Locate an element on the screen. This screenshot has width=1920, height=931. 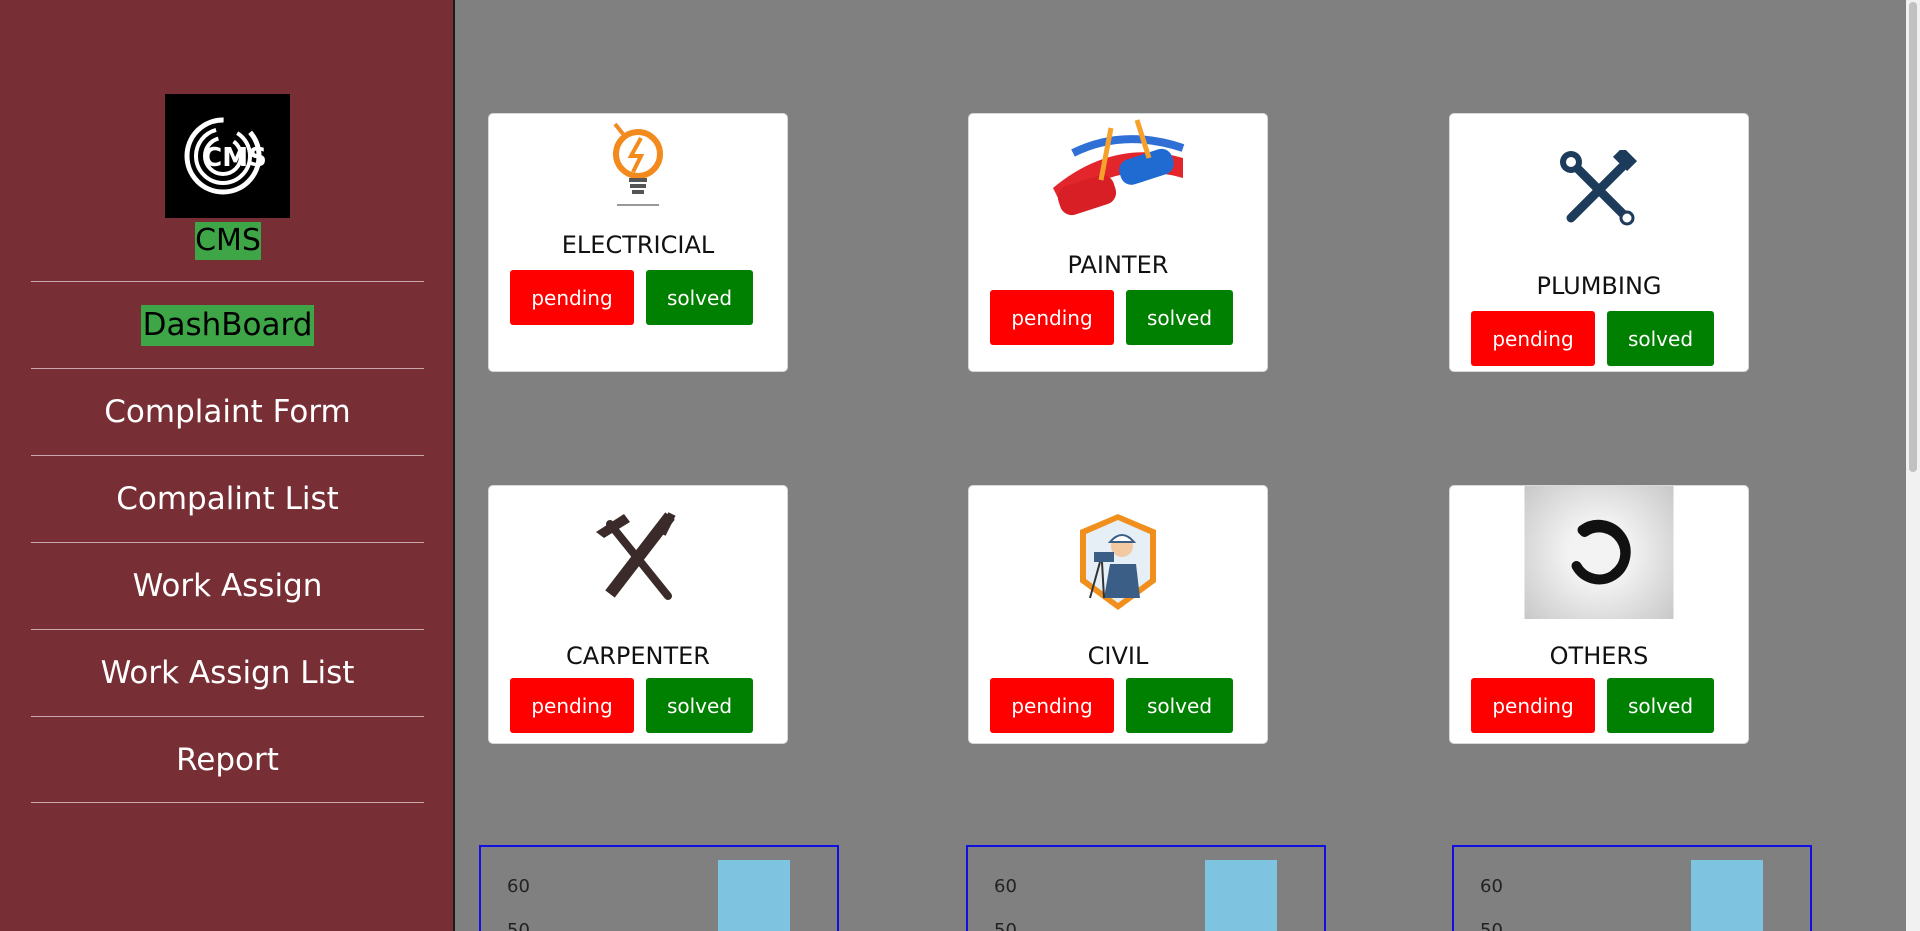
category-card-electrical: ELECTRICIAL pending solved is located at coordinates (638, 242).